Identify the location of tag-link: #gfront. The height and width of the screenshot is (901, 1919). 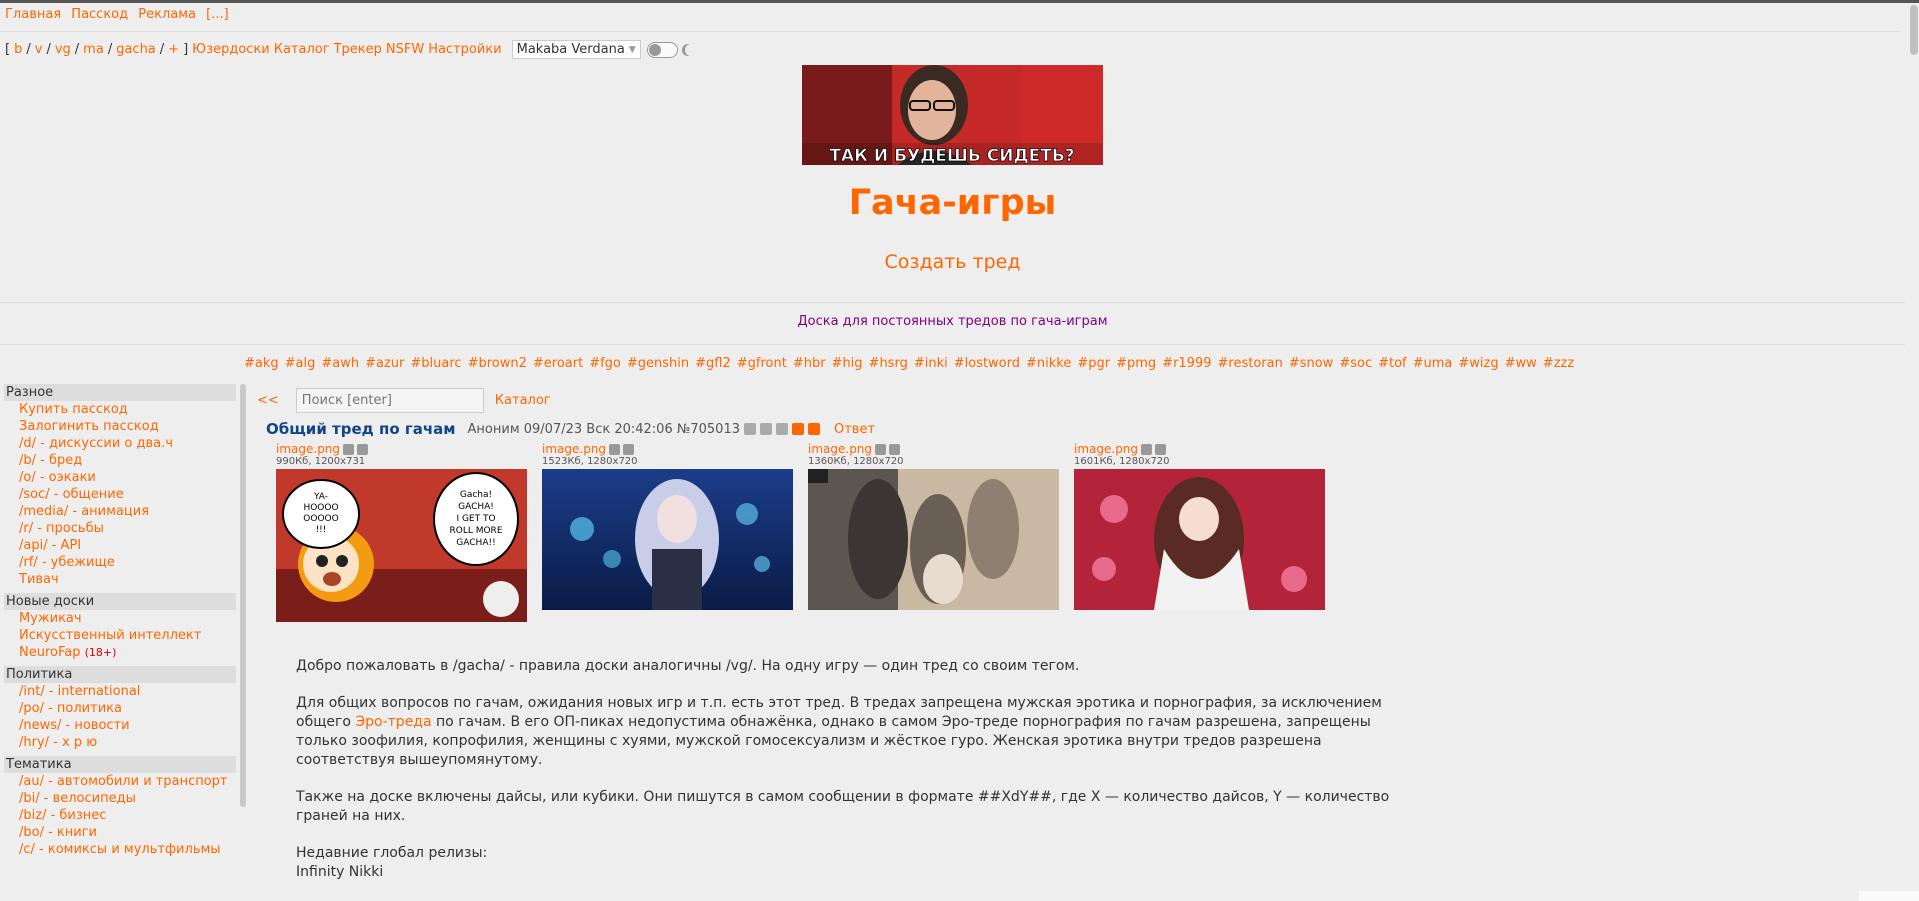
(762, 363).